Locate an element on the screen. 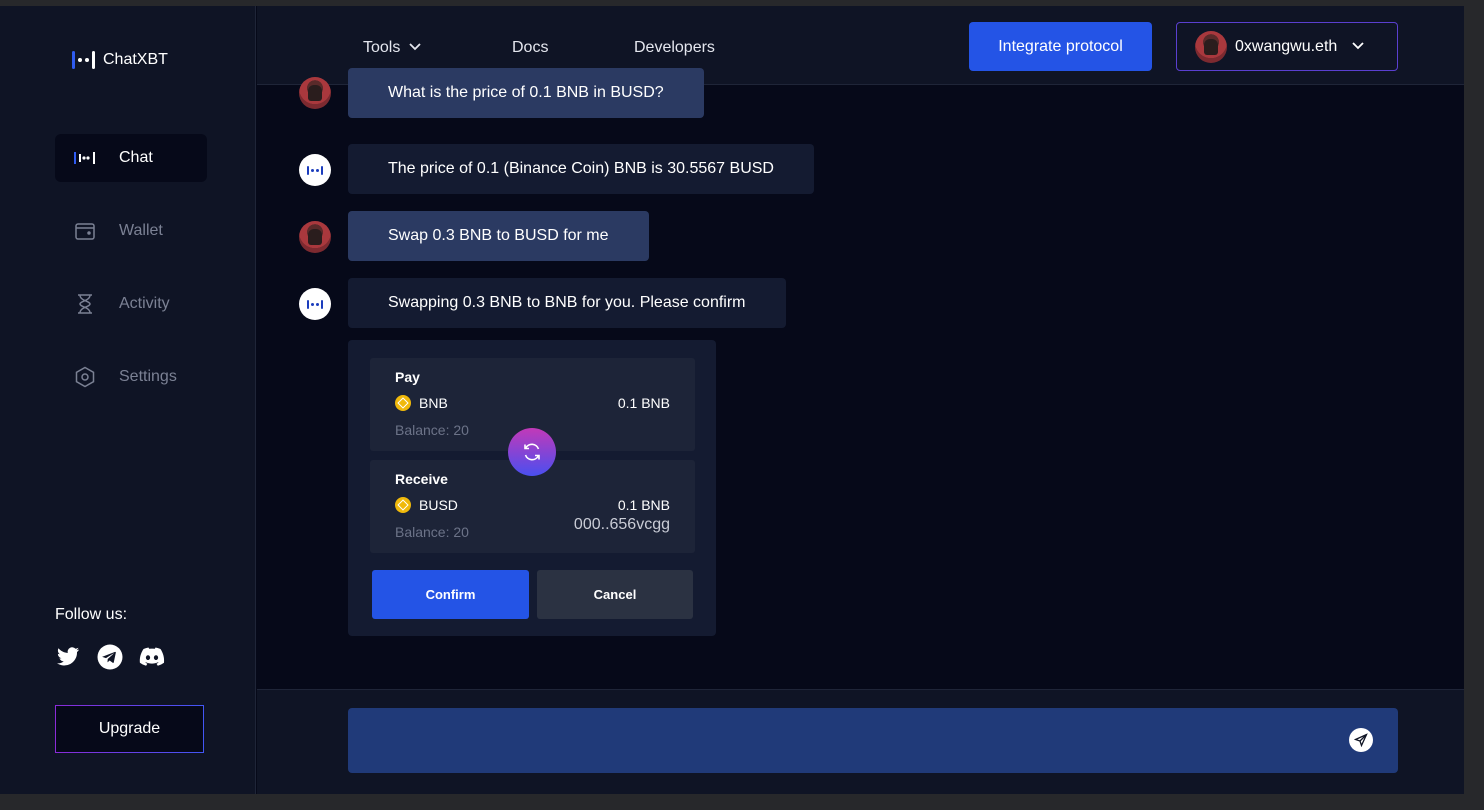 The width and height of the screenshot is (1484, 810). sidebar-item-label: Wallet is located at coordinates (141, 230).